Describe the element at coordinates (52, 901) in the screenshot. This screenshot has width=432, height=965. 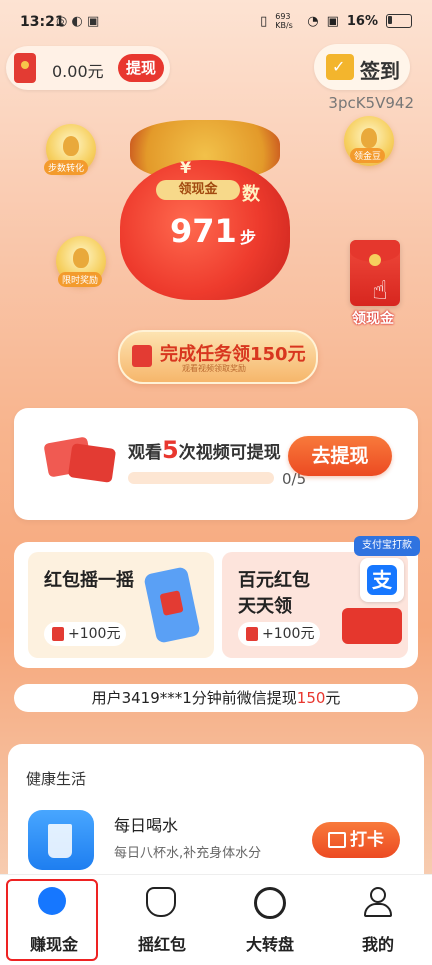
I see `running-person-icon` at that location.